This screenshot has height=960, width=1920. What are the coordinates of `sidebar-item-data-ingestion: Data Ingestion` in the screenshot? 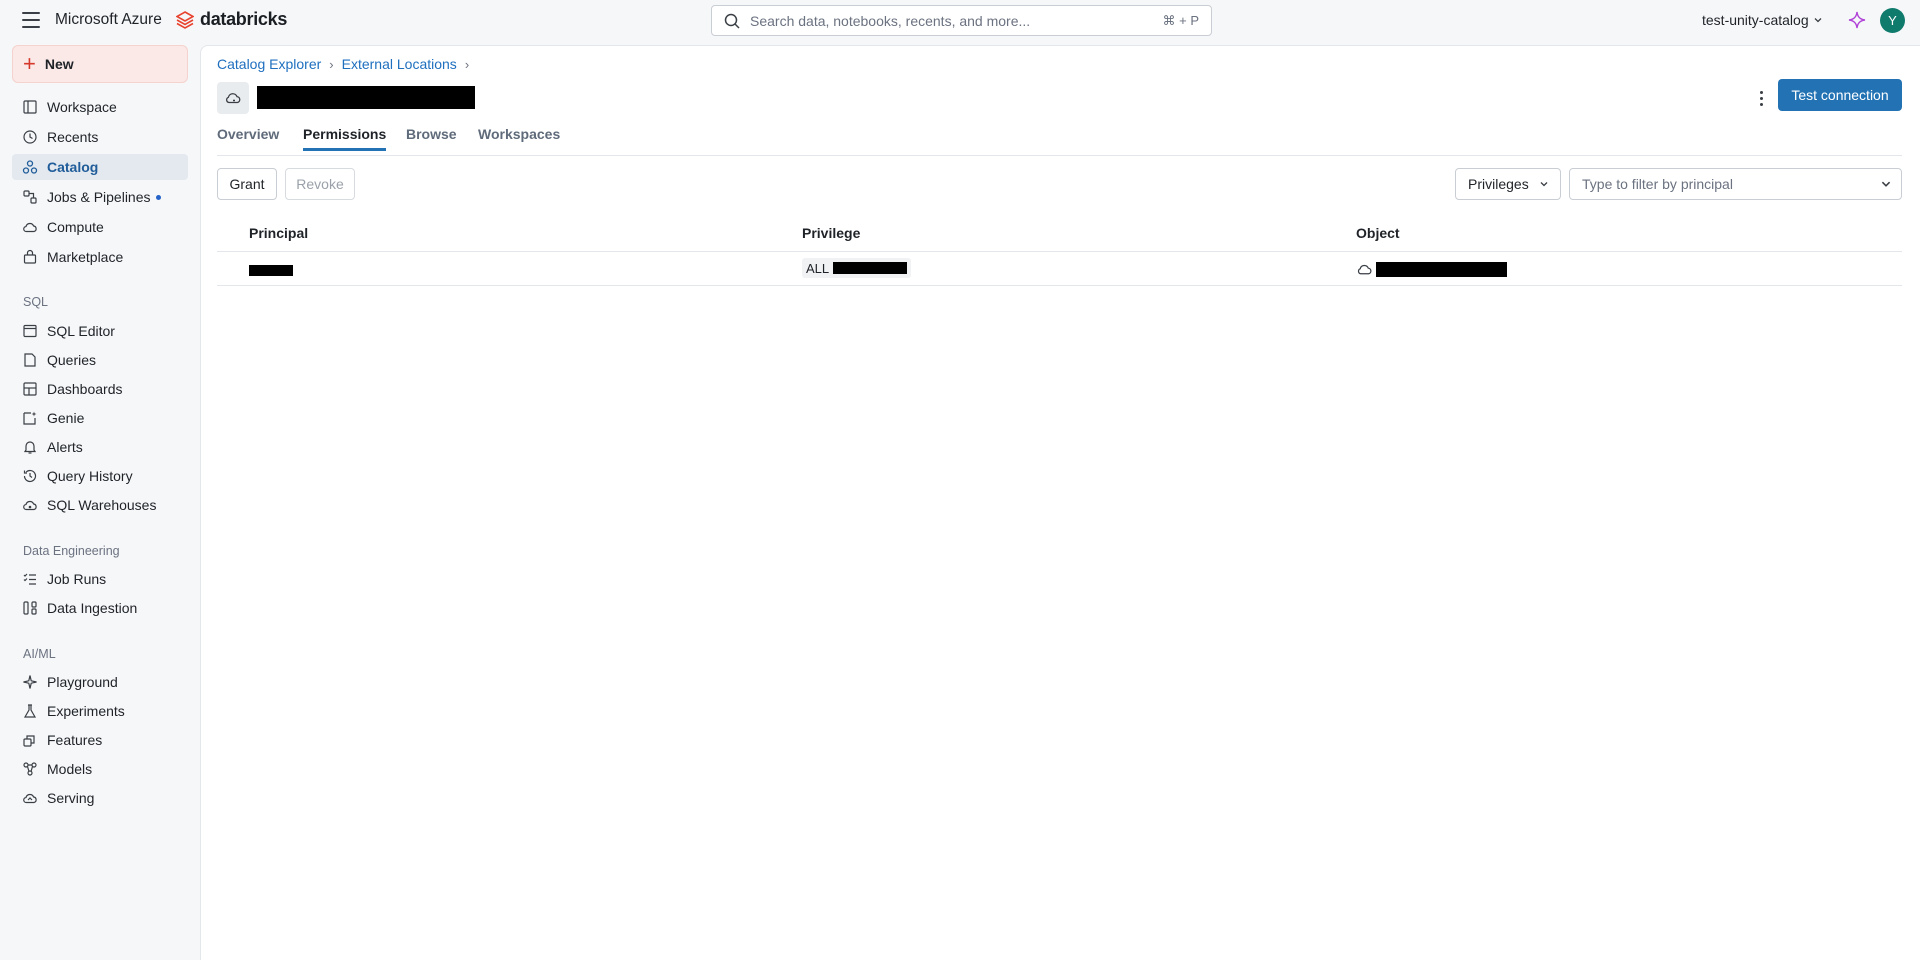 It's located at (100, 608).